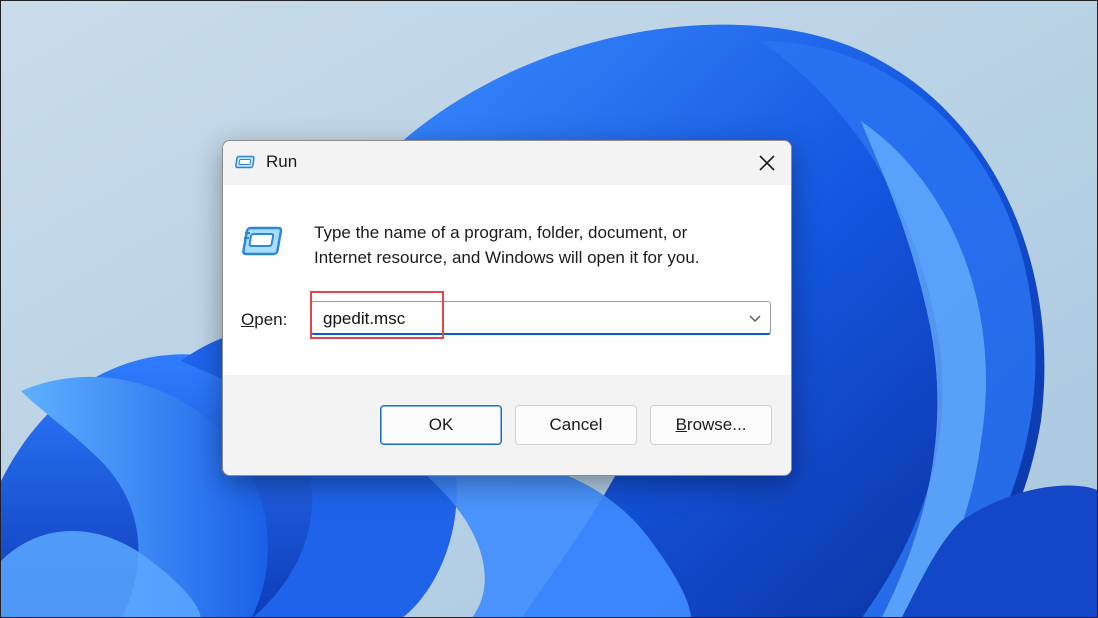 The height and width of the screenshot is (618, 1098). I want to click on ok-button-label: OK, so click(441, 424).